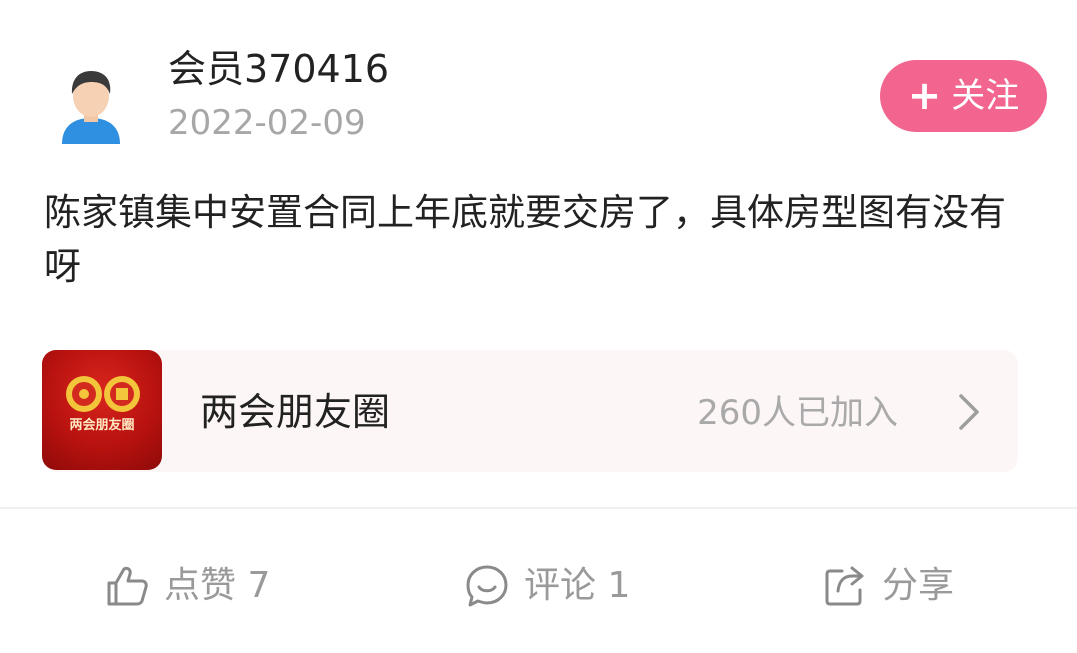  Describe the element at coordinates (985, 96) in the screenshot. I see `follow-button-label: 关注` at that location.